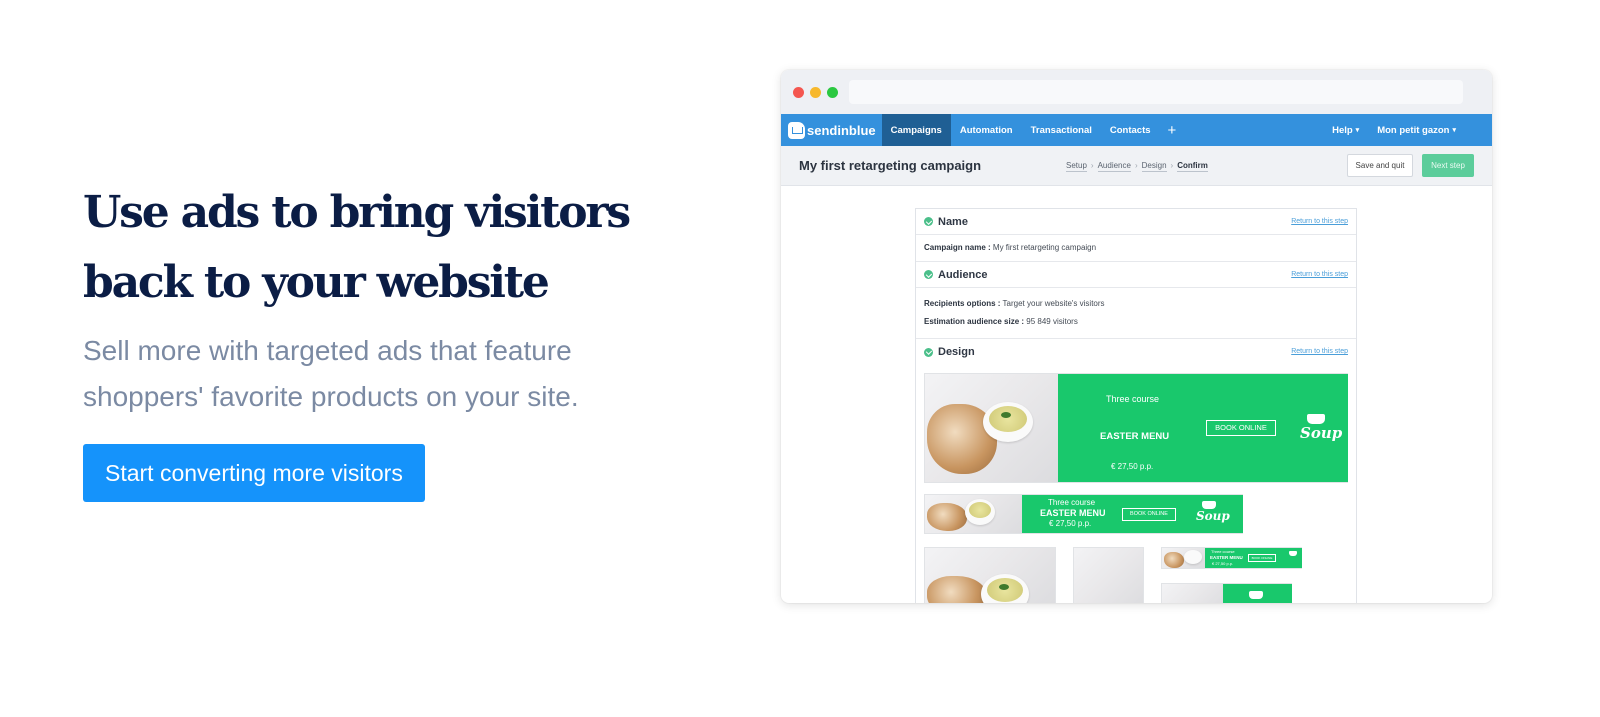 The image size is (1600, 717). What do you see at coordinates (890, 165) in the screenshot?
I see `campaign-title: My first retargeting campaign` at bounding box center [890, 165].